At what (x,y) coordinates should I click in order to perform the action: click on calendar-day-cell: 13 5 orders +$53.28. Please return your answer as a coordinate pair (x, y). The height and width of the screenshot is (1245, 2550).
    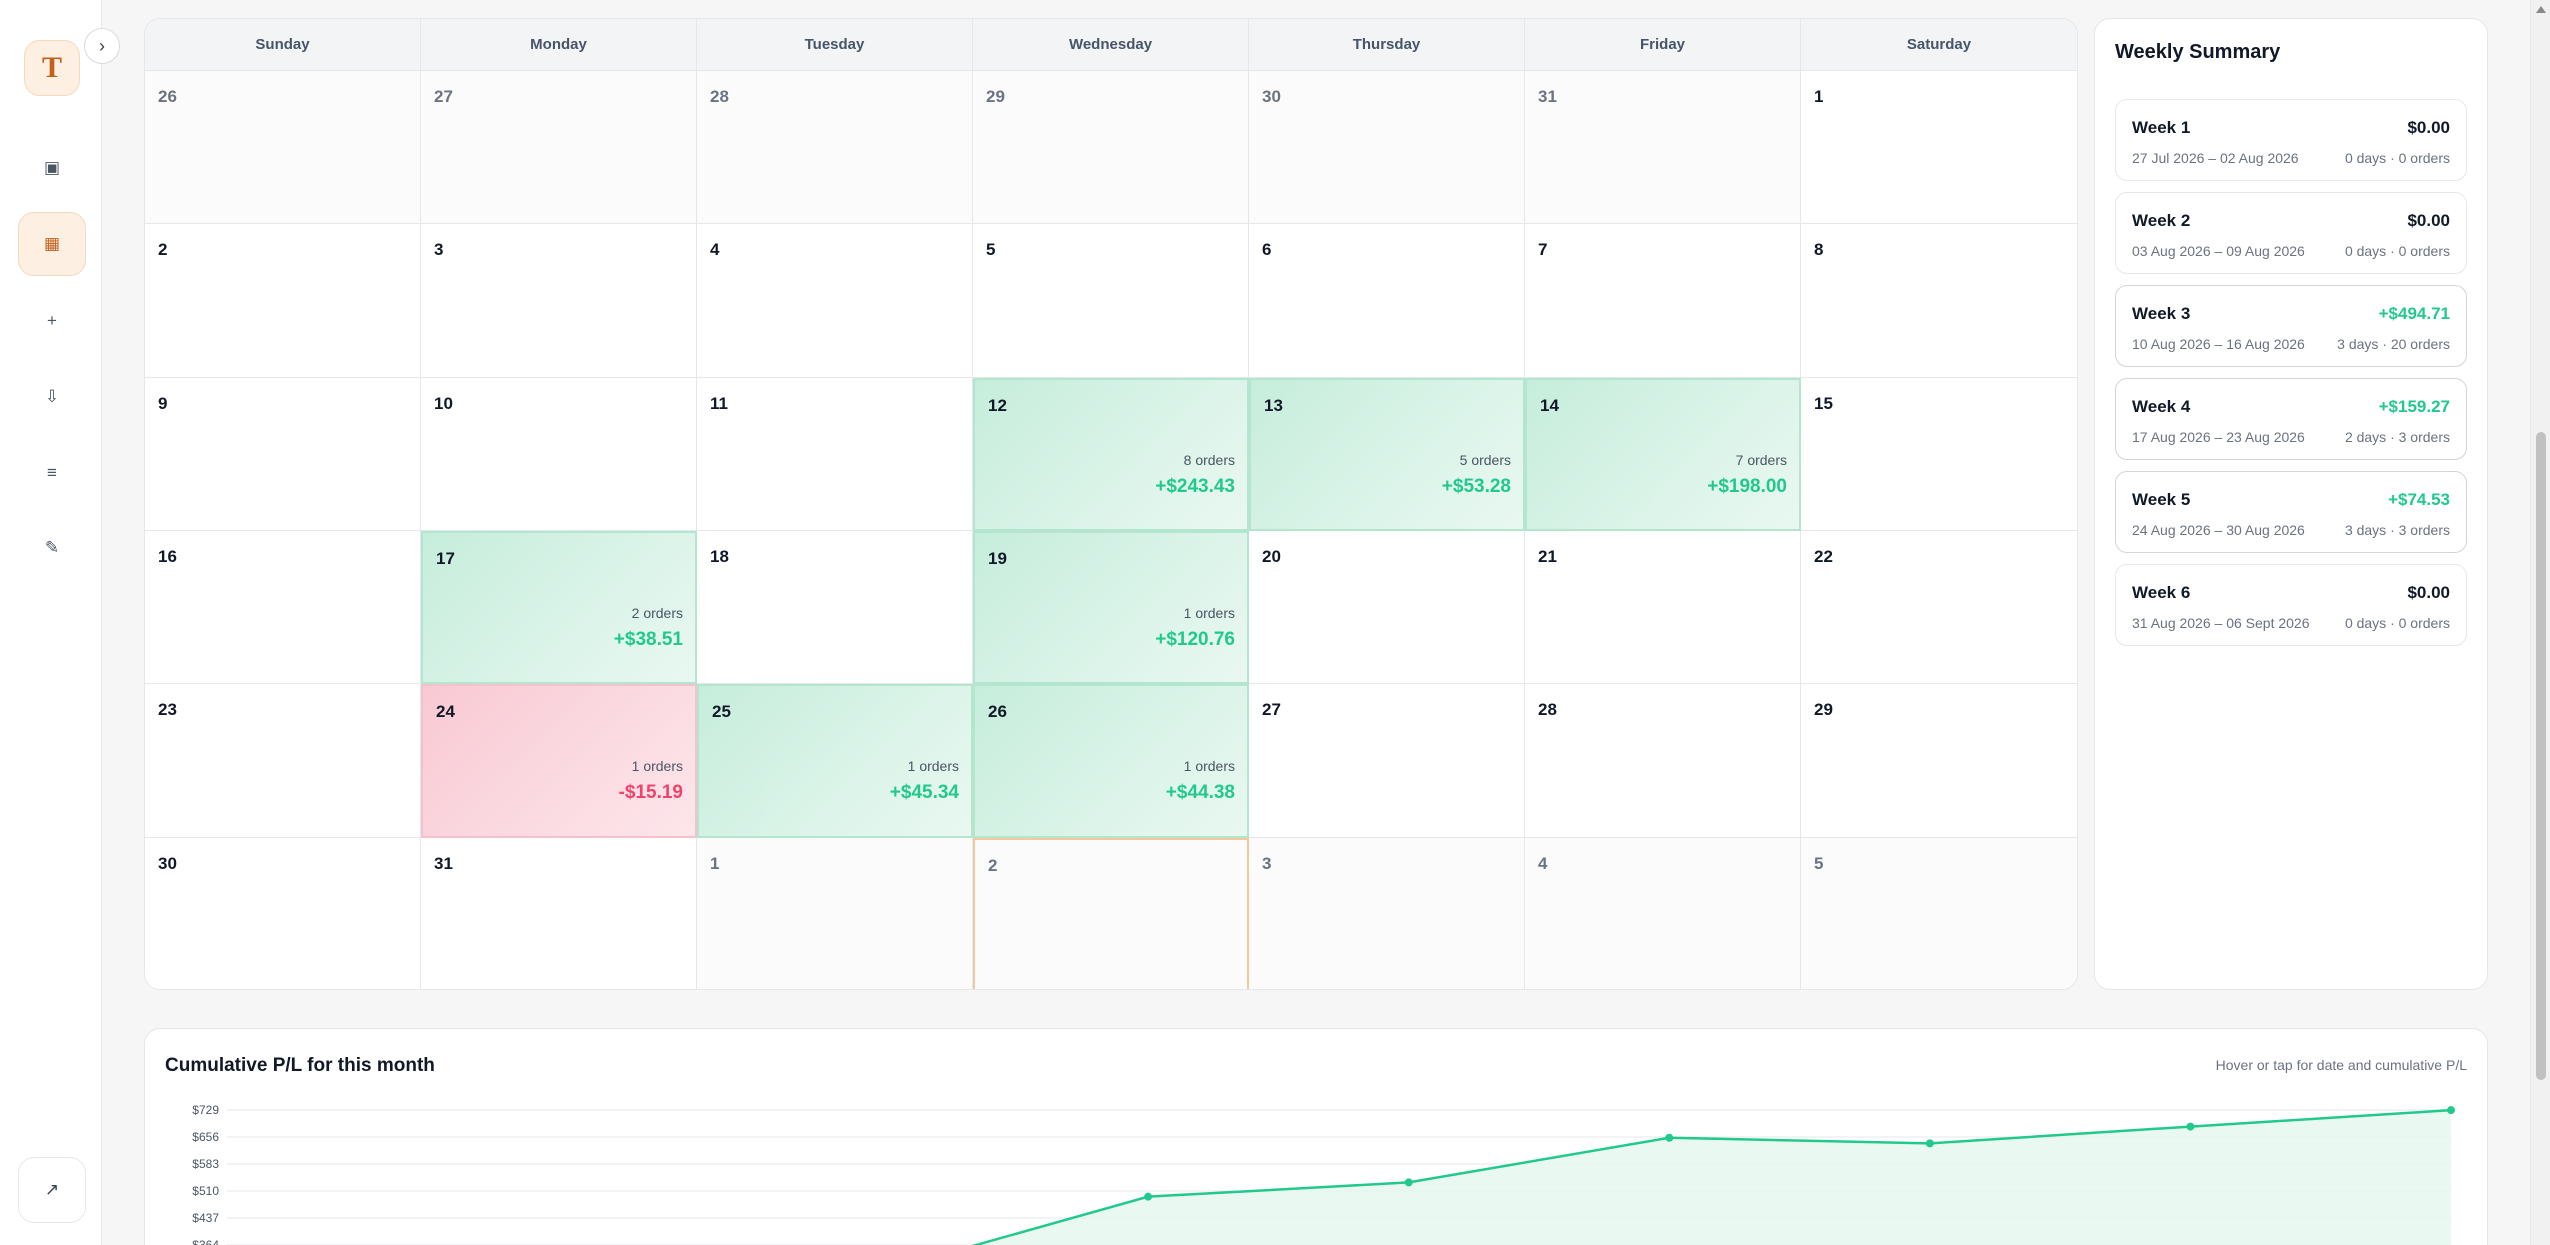
    Looking at the image, I should click on (1387, 454).